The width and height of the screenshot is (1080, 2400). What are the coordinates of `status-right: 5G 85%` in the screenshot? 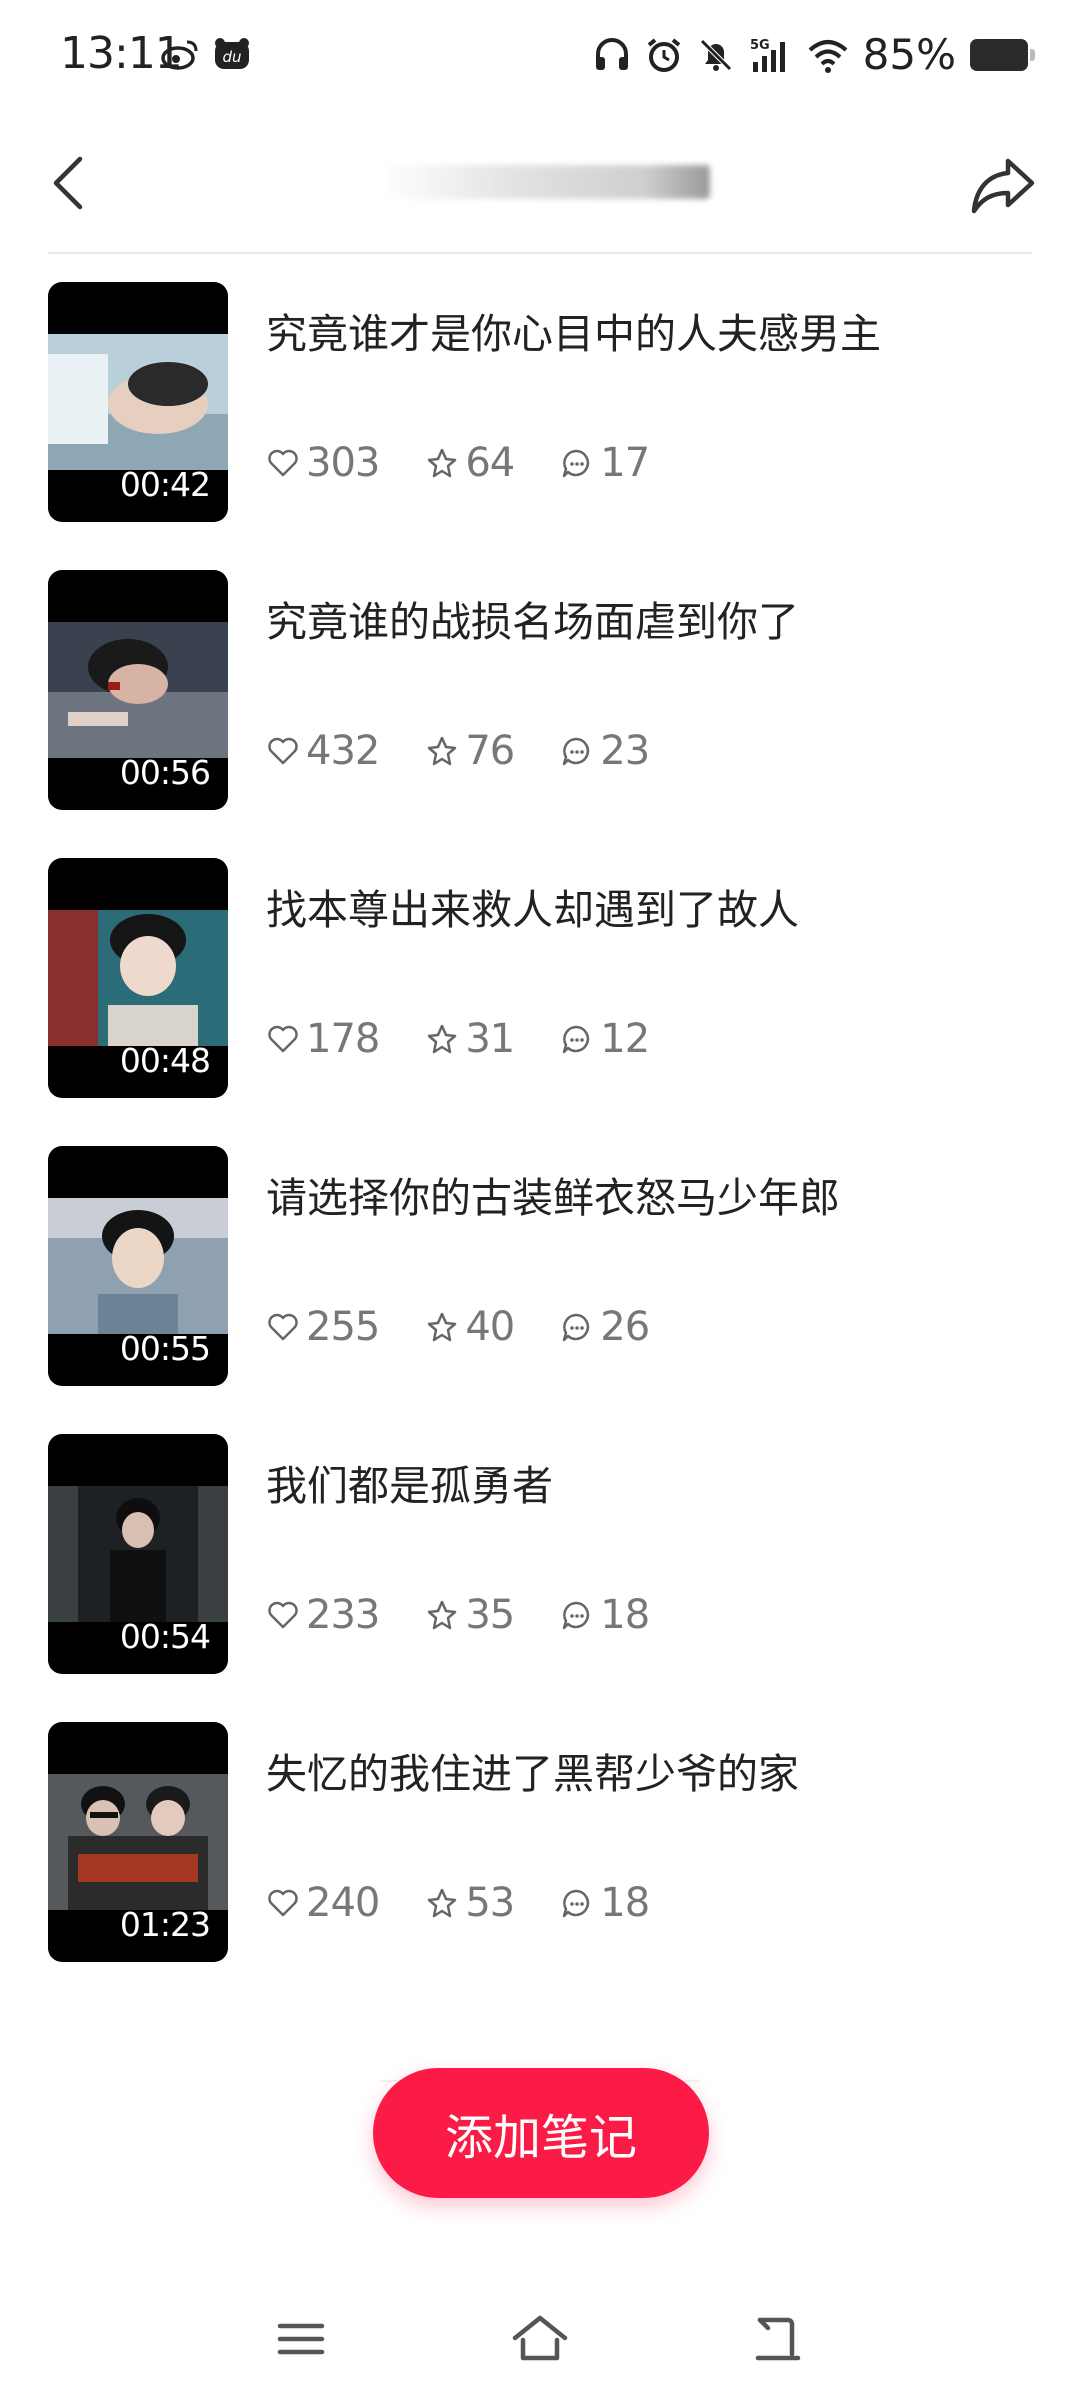 It's located at (814, 54).